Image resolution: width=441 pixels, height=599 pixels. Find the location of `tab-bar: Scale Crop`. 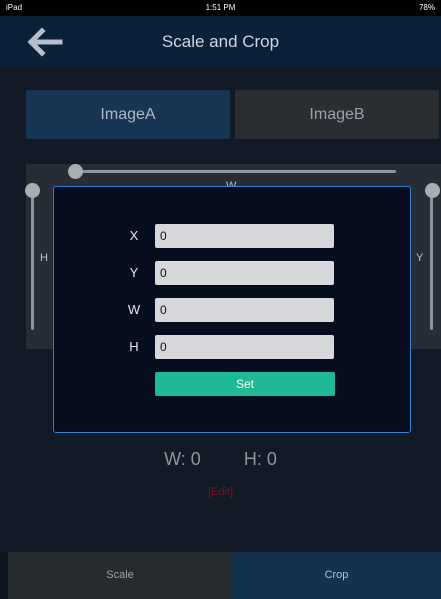

tab-bar: Scale Crop is located at coordinates (220, 575).